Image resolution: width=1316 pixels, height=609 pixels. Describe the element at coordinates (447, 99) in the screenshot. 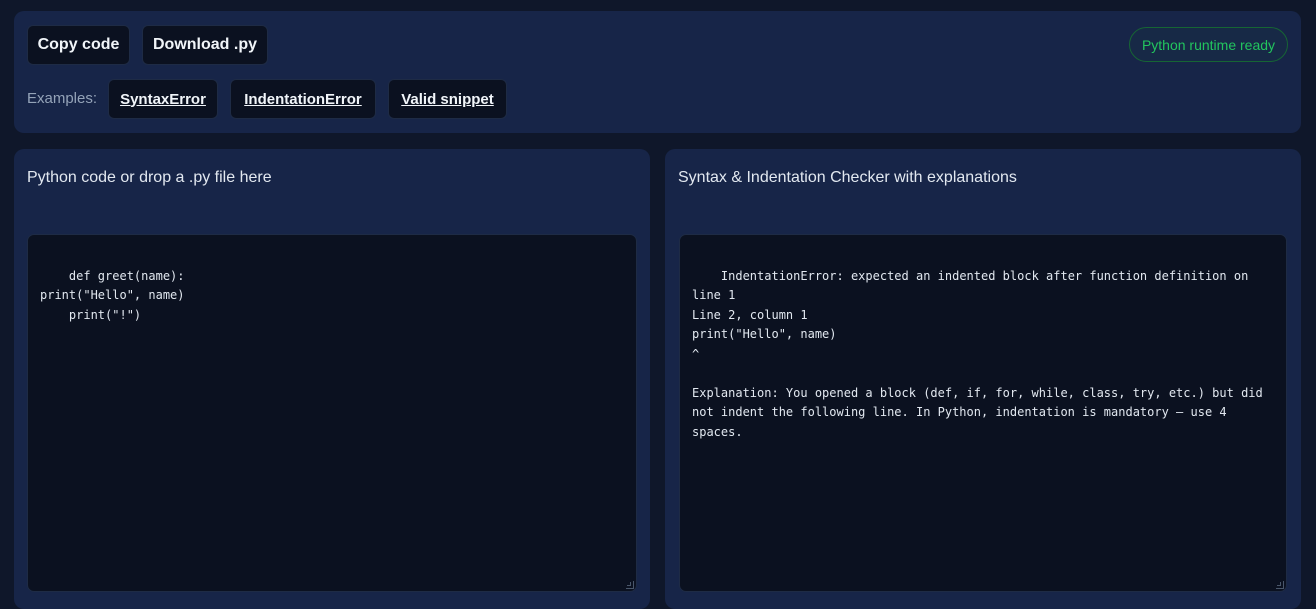

I see `example-valid-snippet-button: Valid snippet` at that location.